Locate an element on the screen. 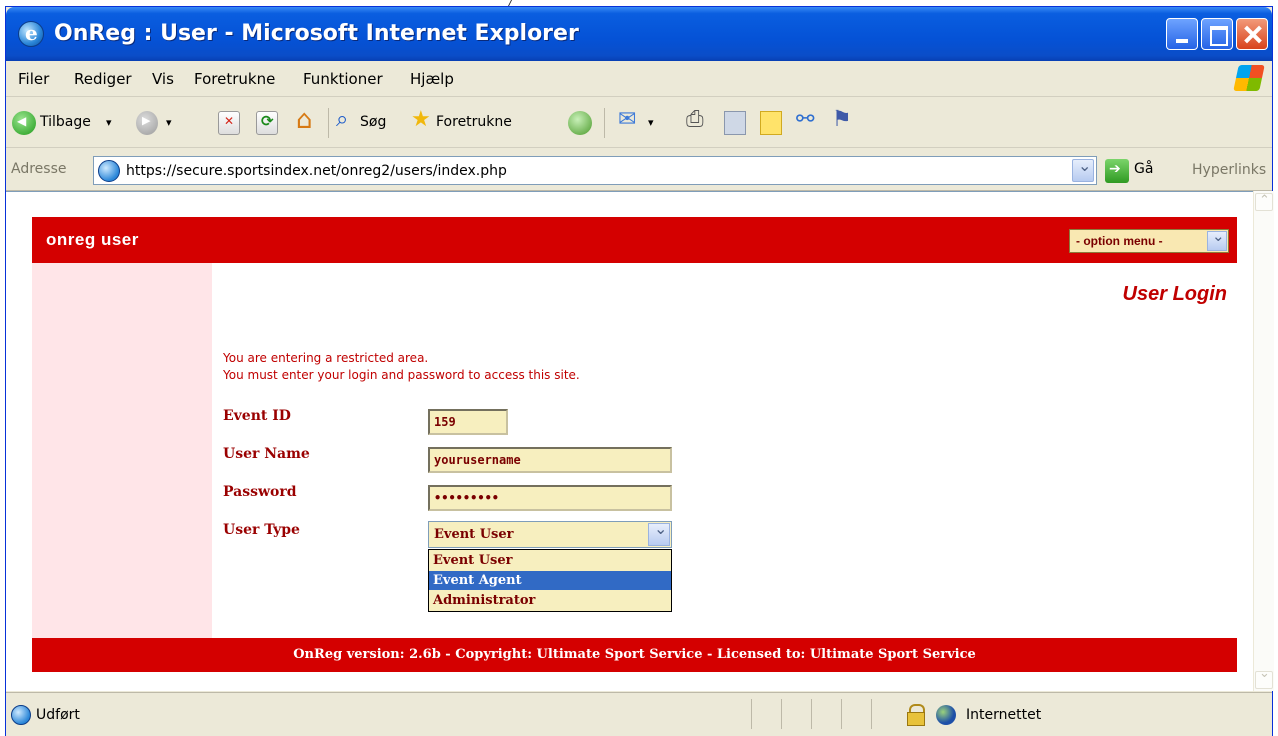 Image resolution: width=1278 pixels, height=736 pixels. user-type-dropdown: Event User Event Agent Administrator is located at coordinates (550, 580).